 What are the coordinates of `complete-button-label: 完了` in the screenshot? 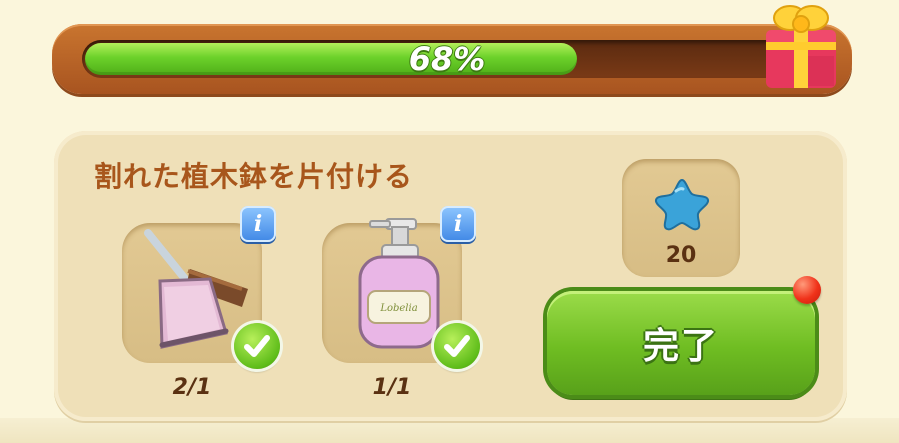 It's located at (680, 346).